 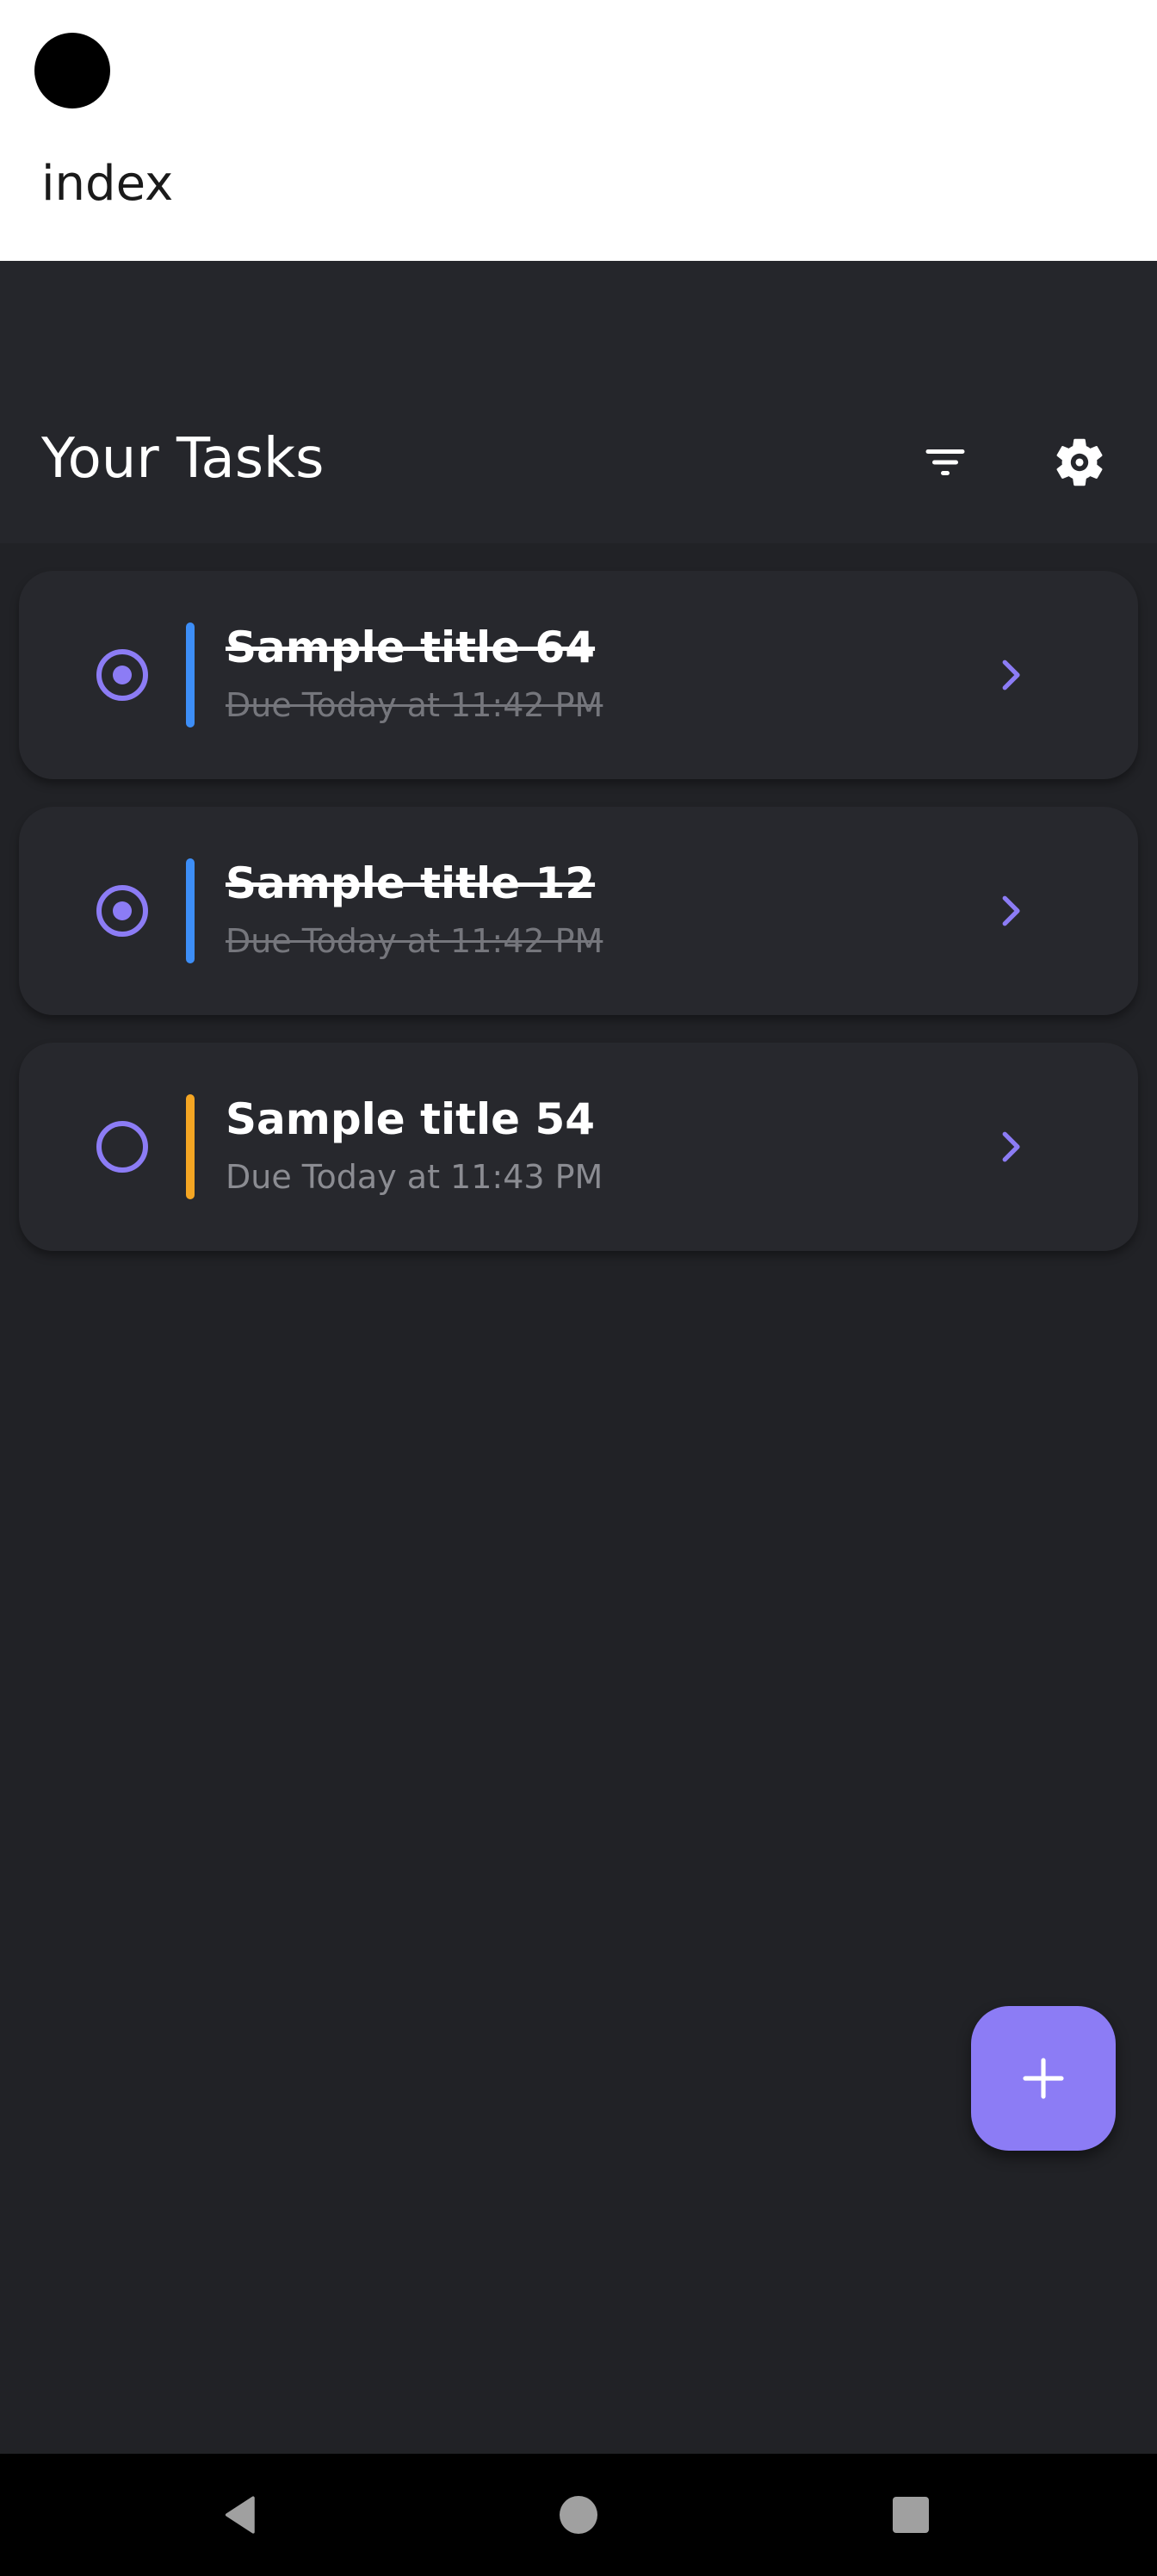 I want to click on route-title: index, so click(x=108, y=184).